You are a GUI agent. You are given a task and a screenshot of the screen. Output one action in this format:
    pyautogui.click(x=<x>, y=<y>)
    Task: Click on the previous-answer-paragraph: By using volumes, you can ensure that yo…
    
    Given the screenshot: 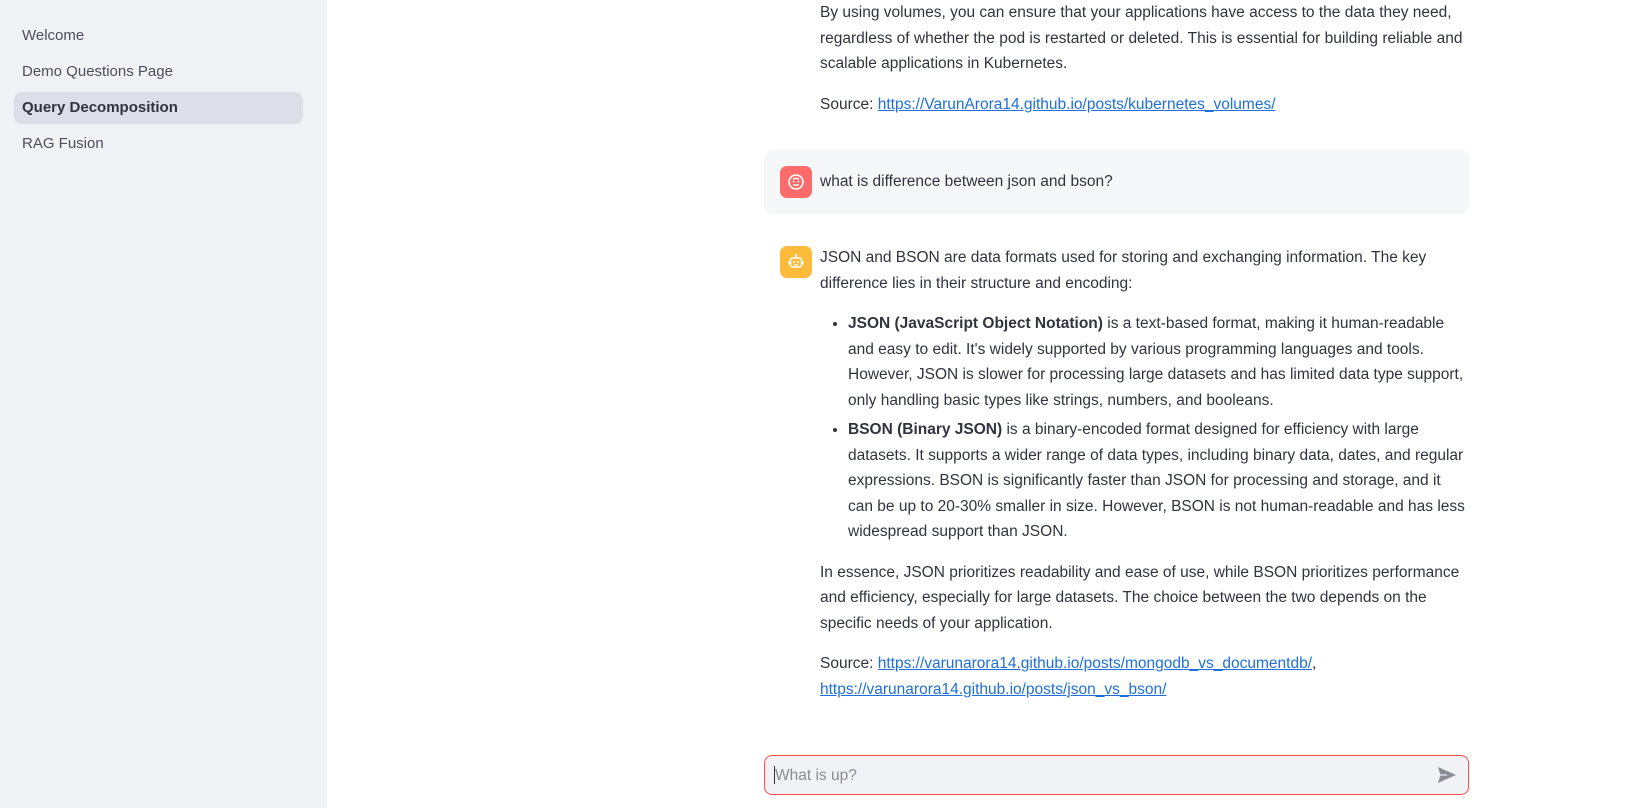 What is the action you would take?
    pyautogui.click(x=1141, y=38)
    